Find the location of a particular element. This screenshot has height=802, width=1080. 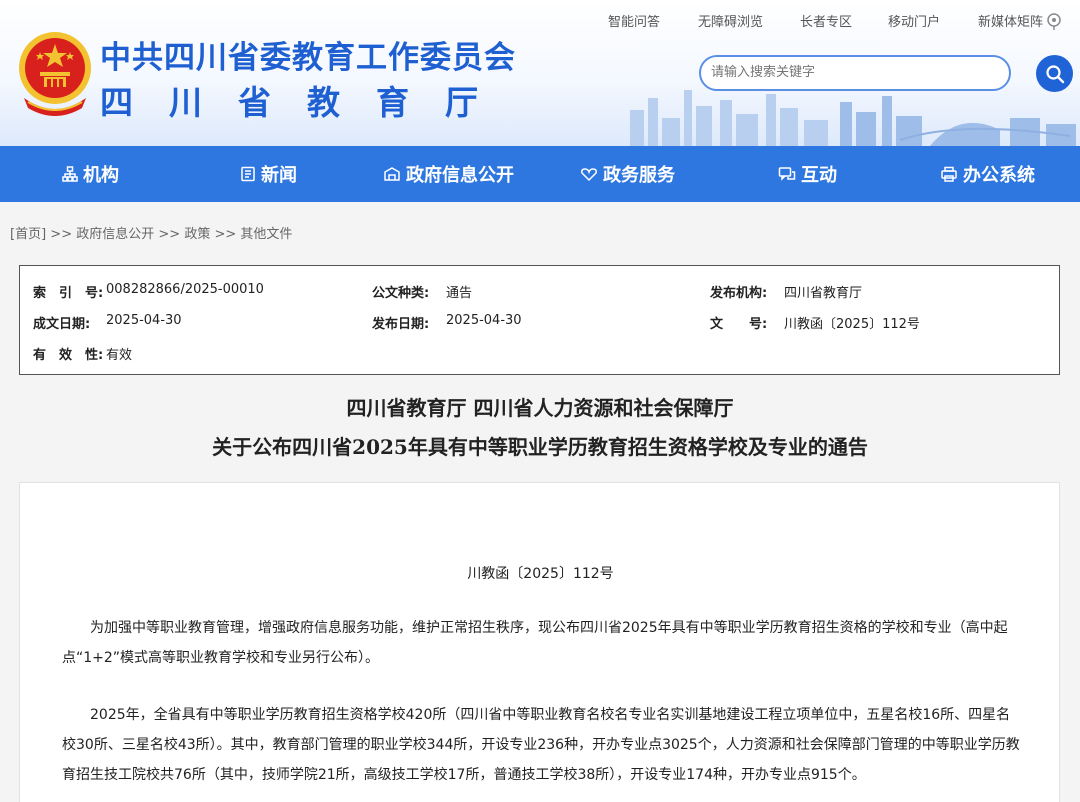

nav-label: 新闻 is located at coordinates (279, 175).